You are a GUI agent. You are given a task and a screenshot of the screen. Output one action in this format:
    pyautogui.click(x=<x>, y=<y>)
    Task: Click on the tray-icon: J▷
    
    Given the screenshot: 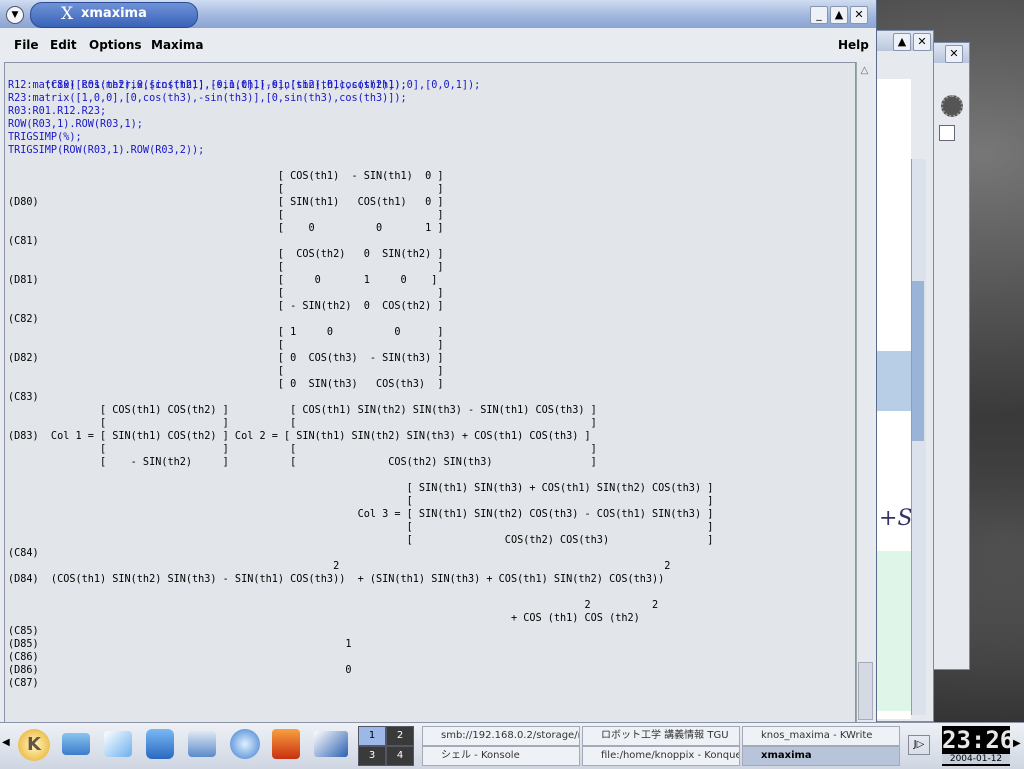 What is the action you would take?
    pyautogui.click(x=919, y=745)
    